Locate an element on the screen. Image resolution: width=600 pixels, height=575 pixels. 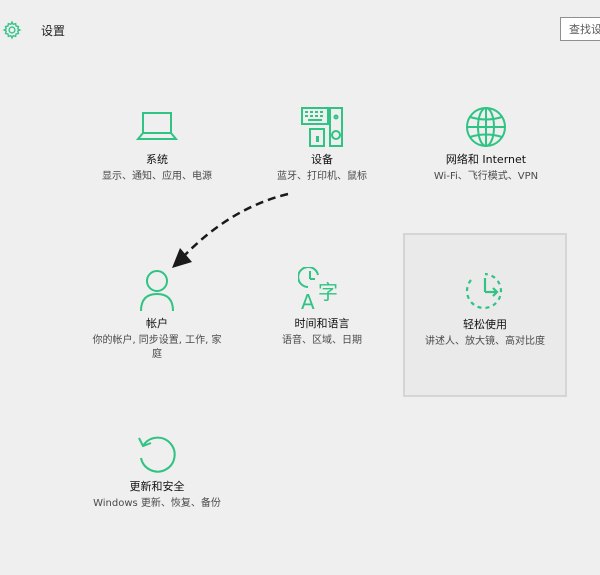
tile-system-description: 显示、通知、应用、电源 is located at coordinates (157, 176).